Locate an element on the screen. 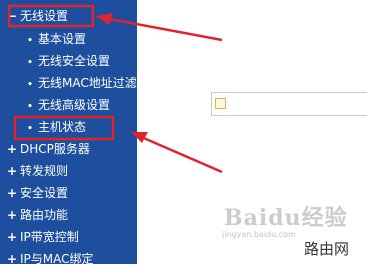  highlight-box-wireless is located at coordinates (51, 16).